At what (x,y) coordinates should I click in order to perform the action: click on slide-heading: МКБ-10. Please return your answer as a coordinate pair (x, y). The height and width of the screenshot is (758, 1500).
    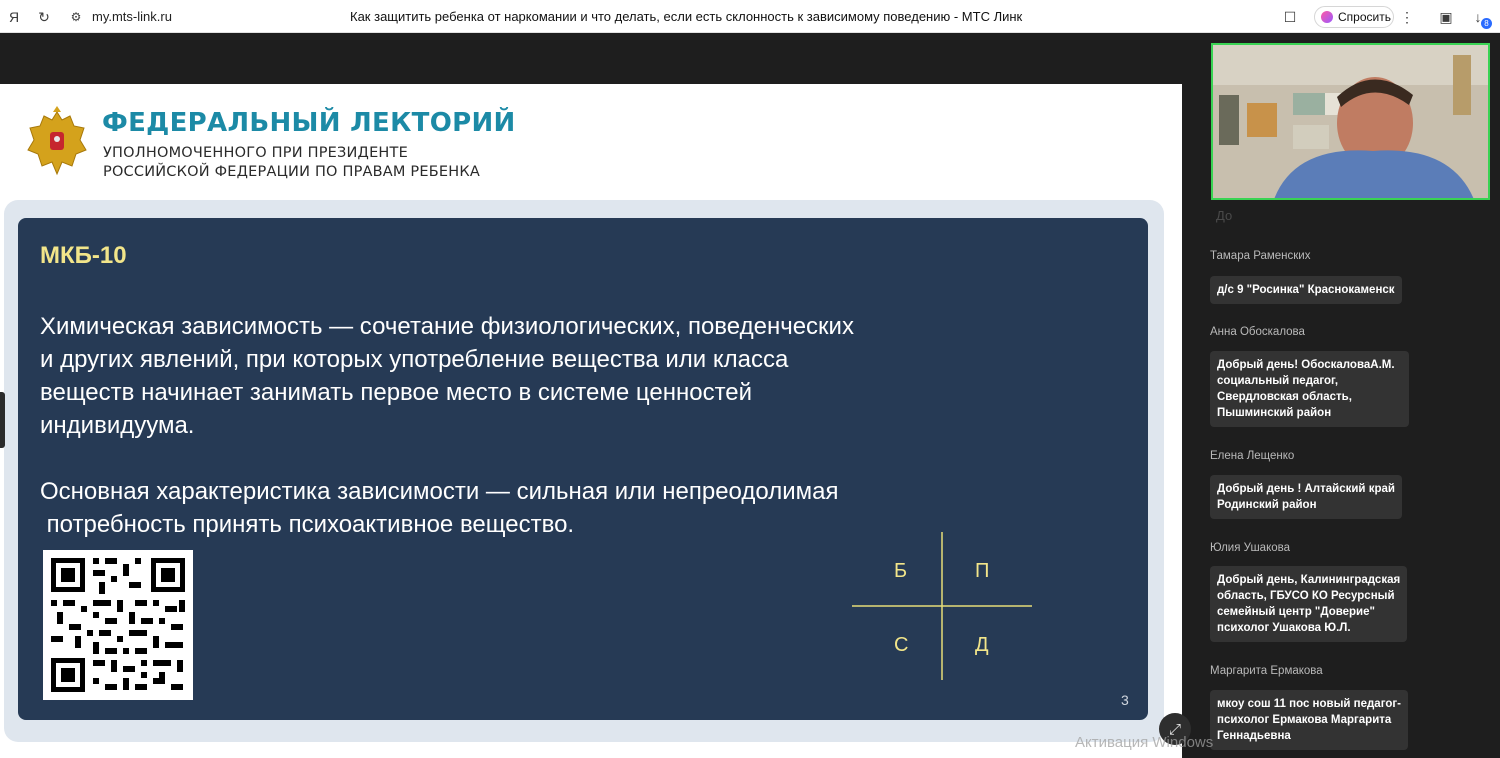
    Looking at the image, I should click on (83, 255).